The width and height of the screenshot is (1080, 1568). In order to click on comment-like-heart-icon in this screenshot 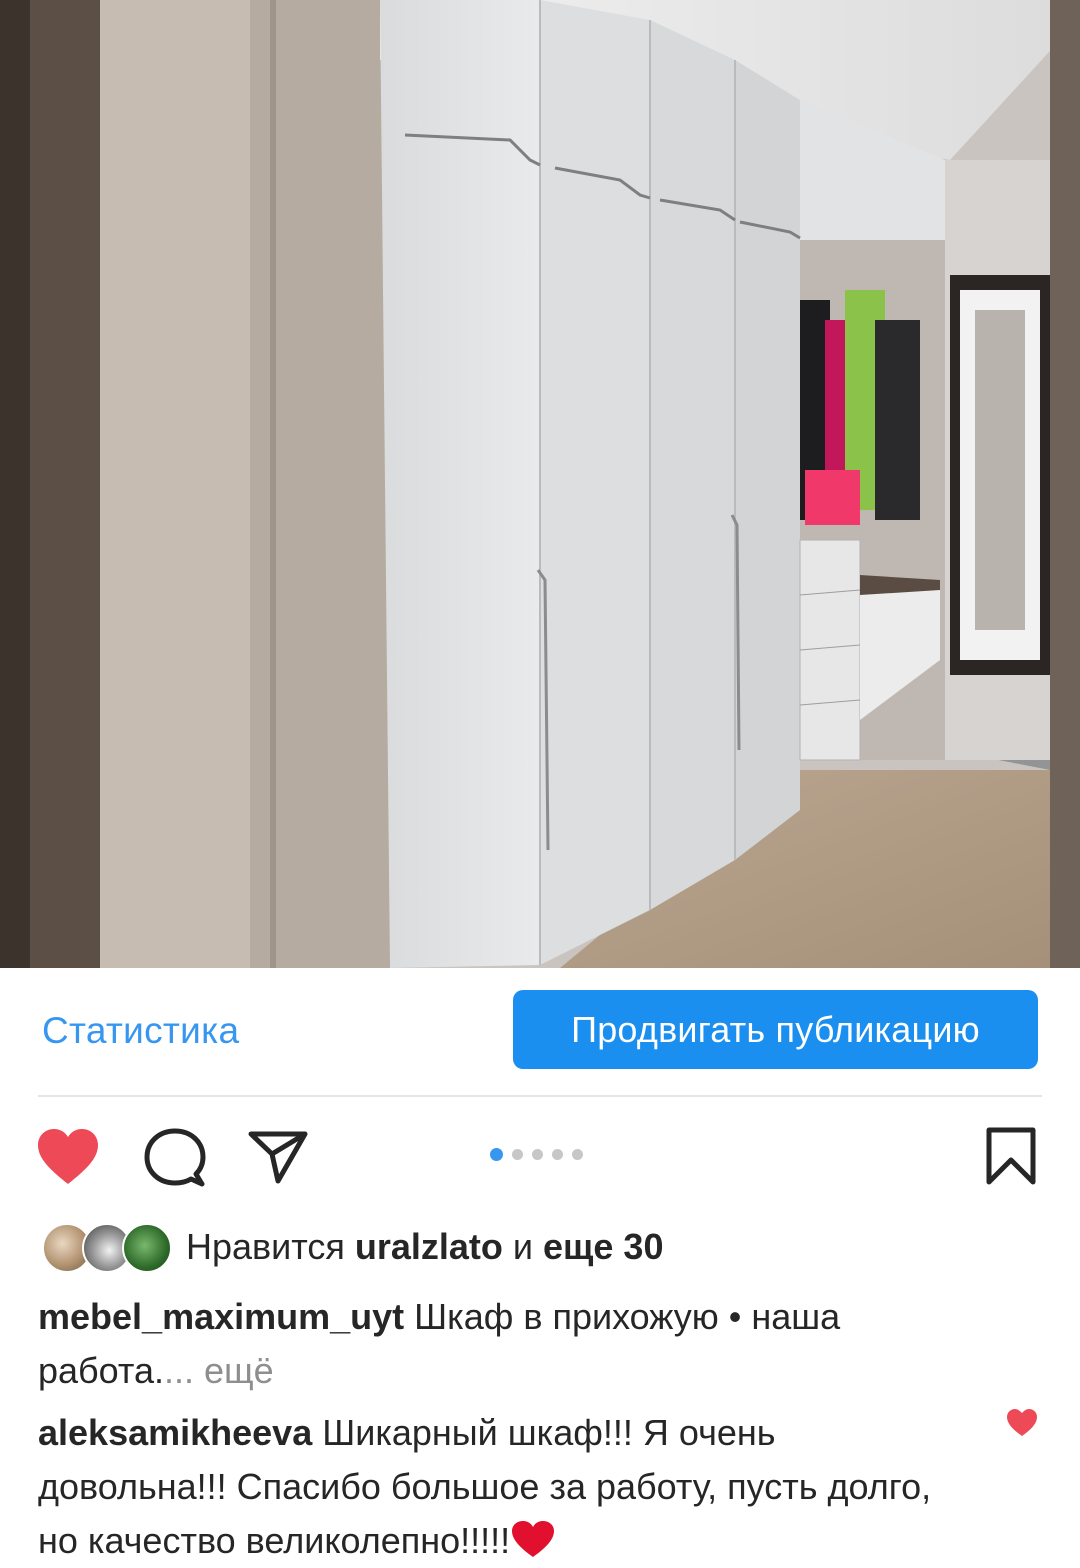, I will do `click(1022, 1423)`.